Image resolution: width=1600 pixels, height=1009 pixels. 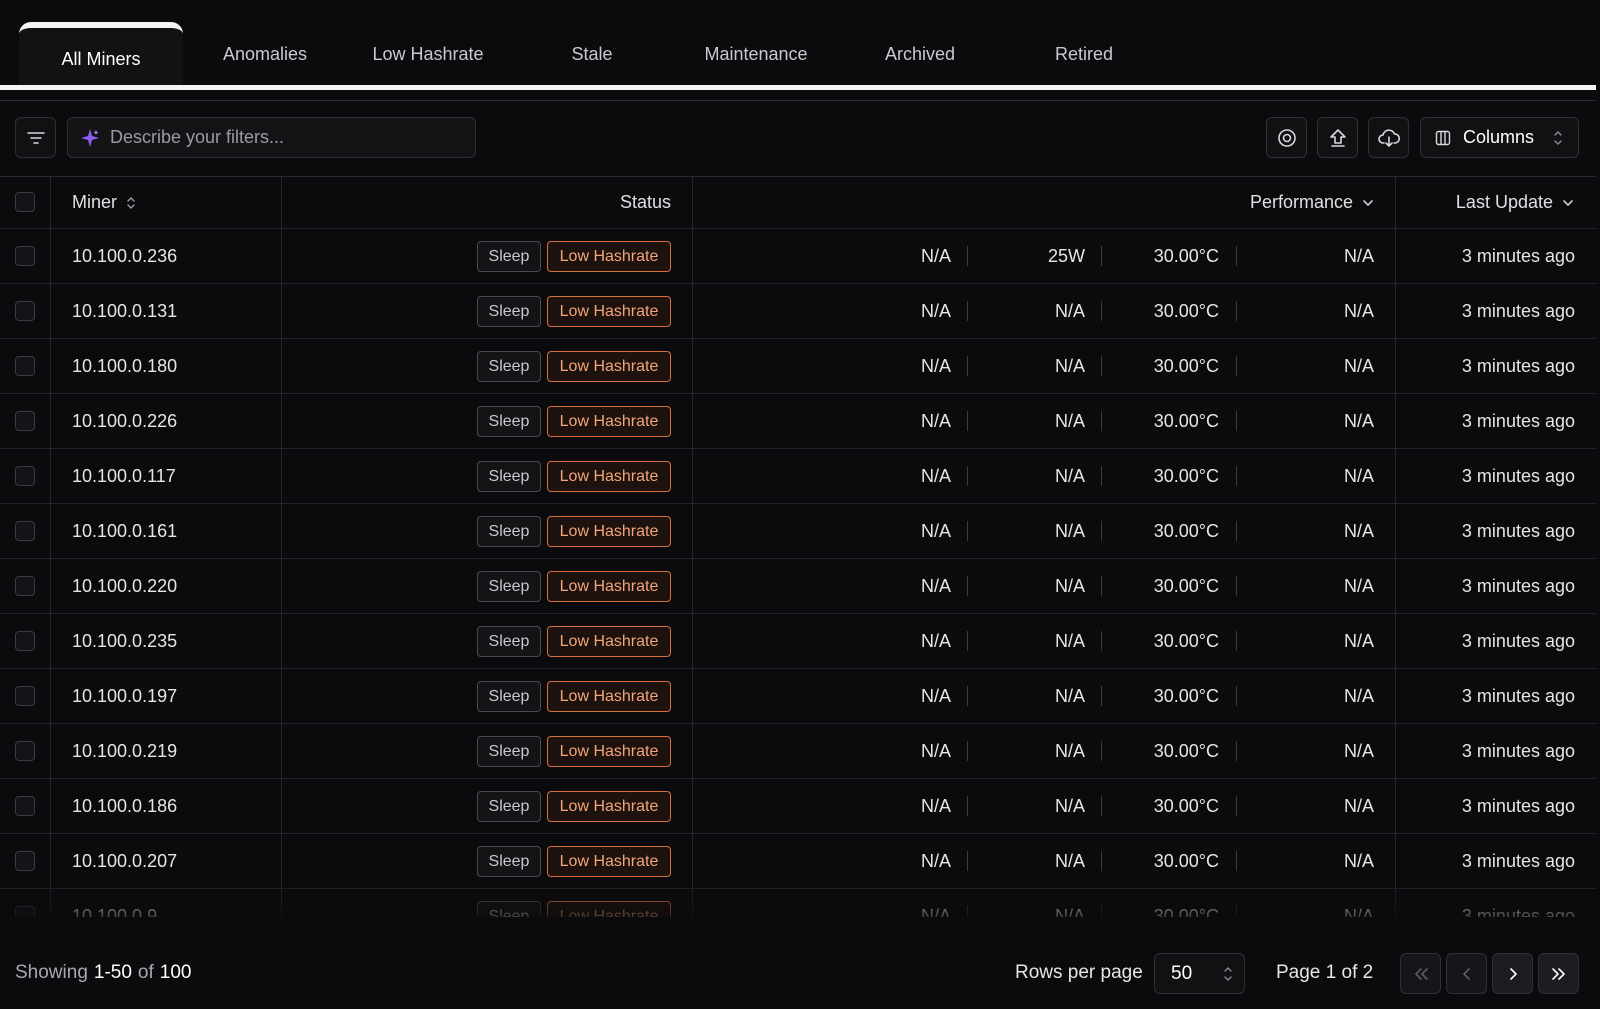 What do you see at coordinates (1558, 137) in the screenshot?
I see `chevron-updown-icon` at bounding box center [1558, 137].